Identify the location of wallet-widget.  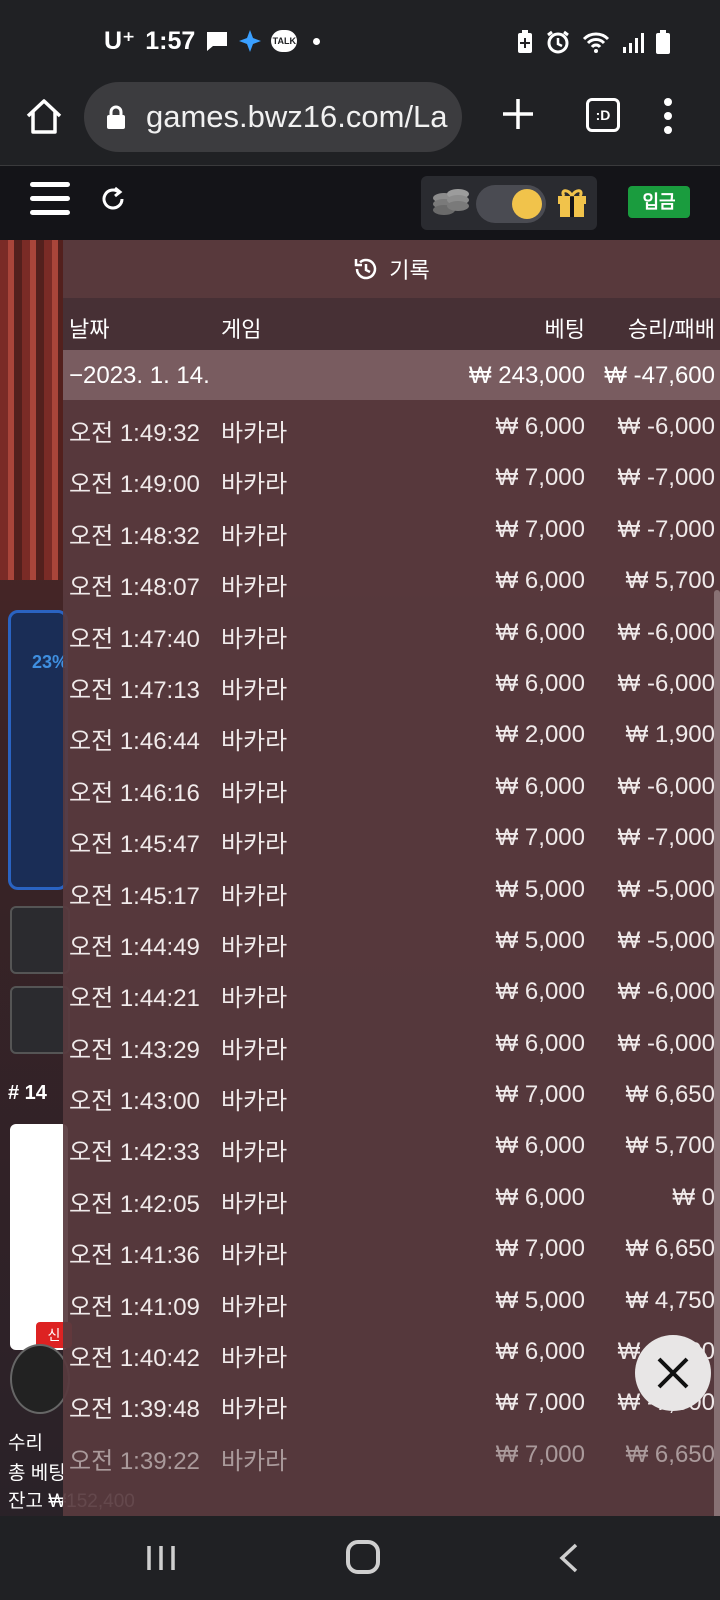
(509, 203).